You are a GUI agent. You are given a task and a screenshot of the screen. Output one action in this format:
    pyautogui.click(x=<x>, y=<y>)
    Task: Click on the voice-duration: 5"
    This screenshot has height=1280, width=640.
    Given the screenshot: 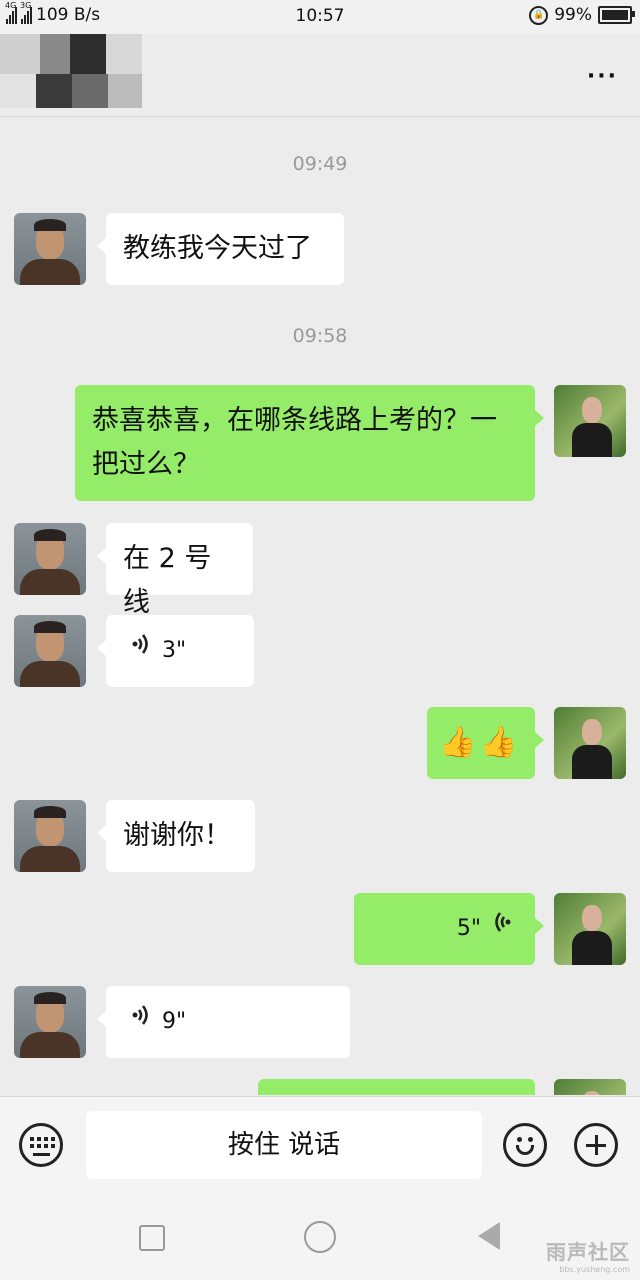 What is the action you would take?
    pyautogui.click(x=468, y=928)
    